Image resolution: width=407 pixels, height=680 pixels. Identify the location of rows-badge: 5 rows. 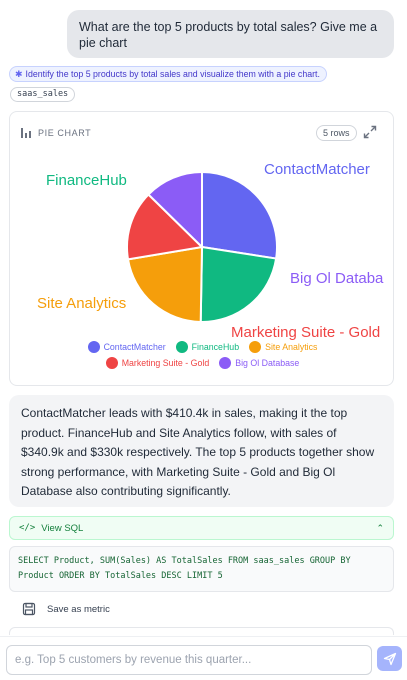
(336, 133).